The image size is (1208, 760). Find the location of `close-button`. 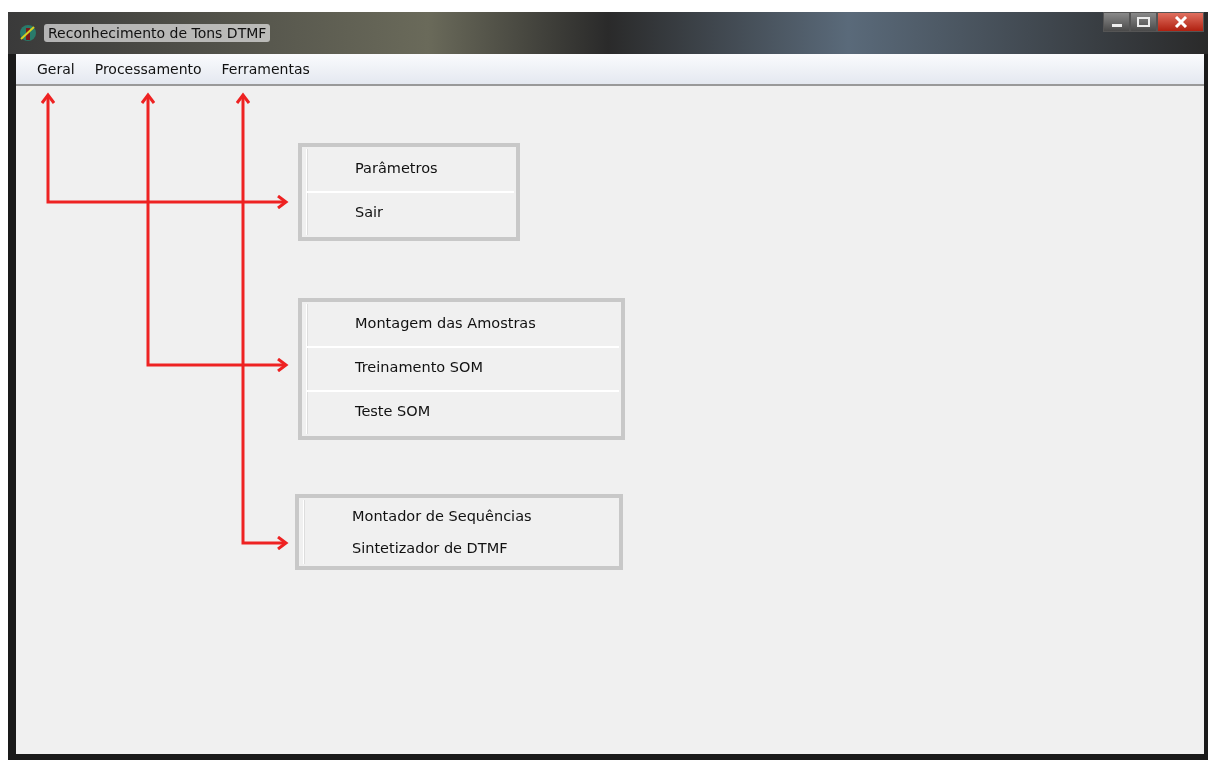

close-button is located at coordinates (1180, 22).